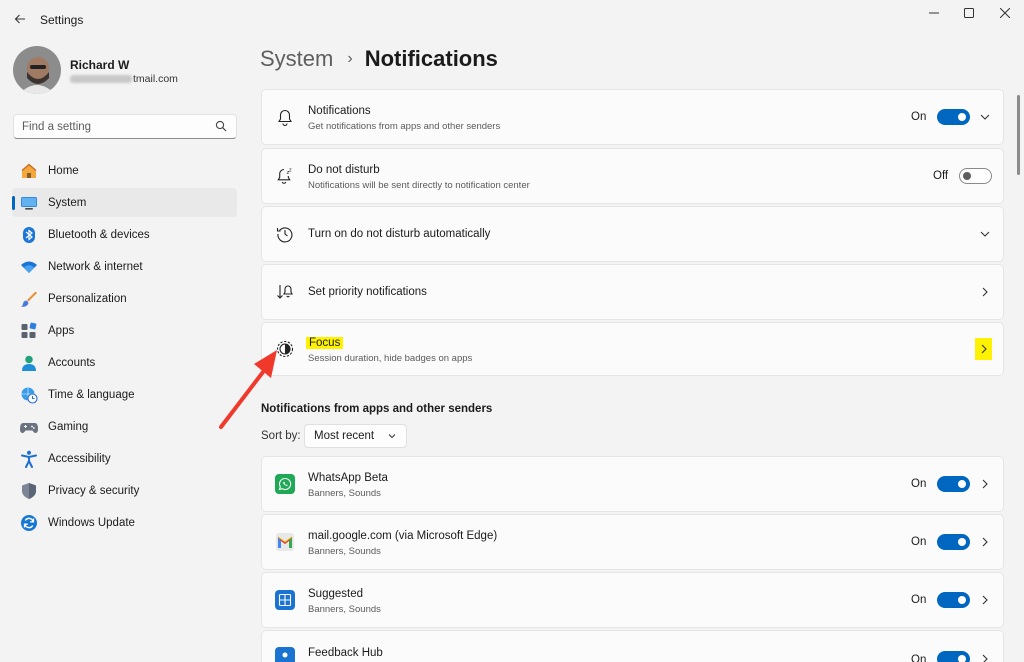  Describe the element at coordinates (285, 542) in the screenshot. I see `gmail-icon` at that location.